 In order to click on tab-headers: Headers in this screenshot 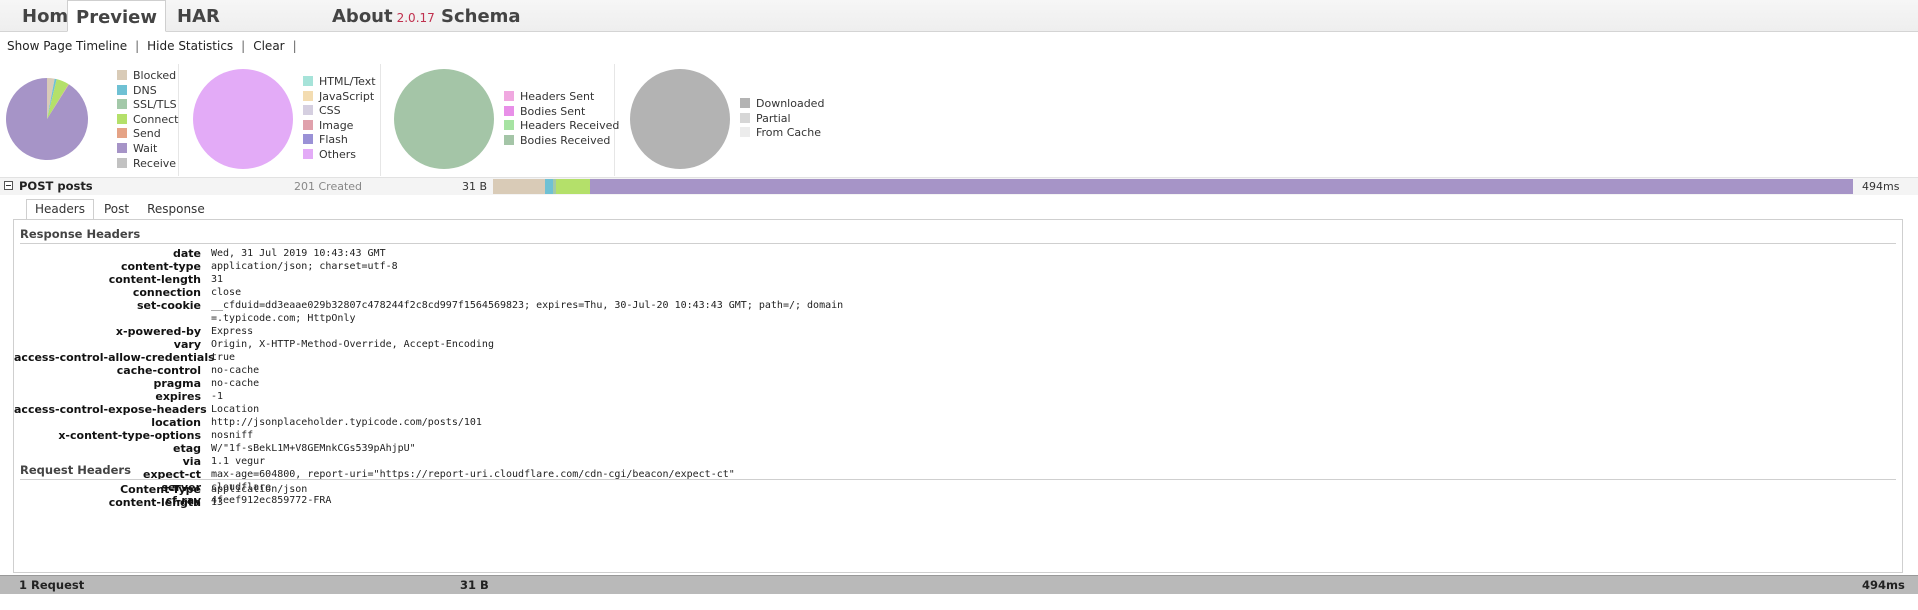, I will do `click(60, 209)`.